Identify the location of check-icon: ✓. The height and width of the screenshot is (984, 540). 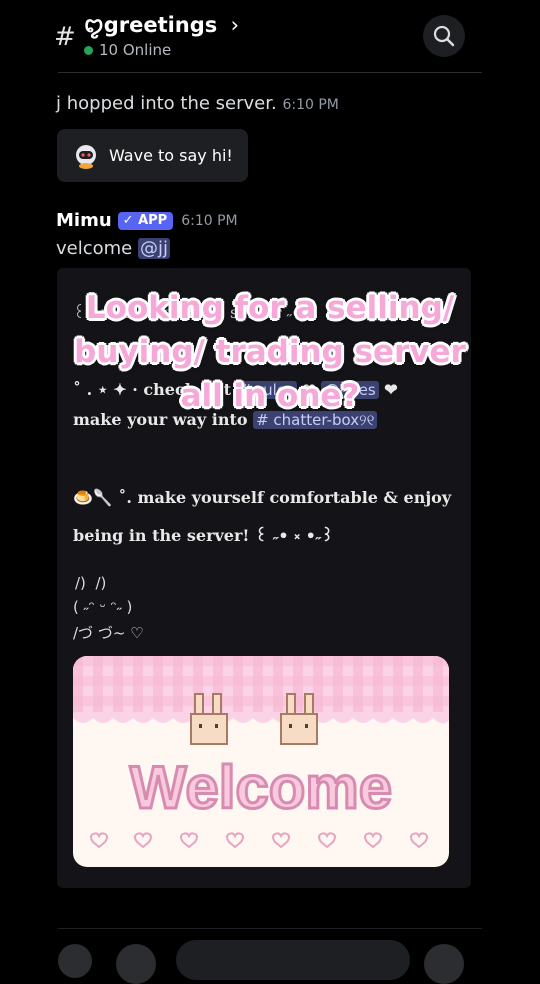
(128, 220).